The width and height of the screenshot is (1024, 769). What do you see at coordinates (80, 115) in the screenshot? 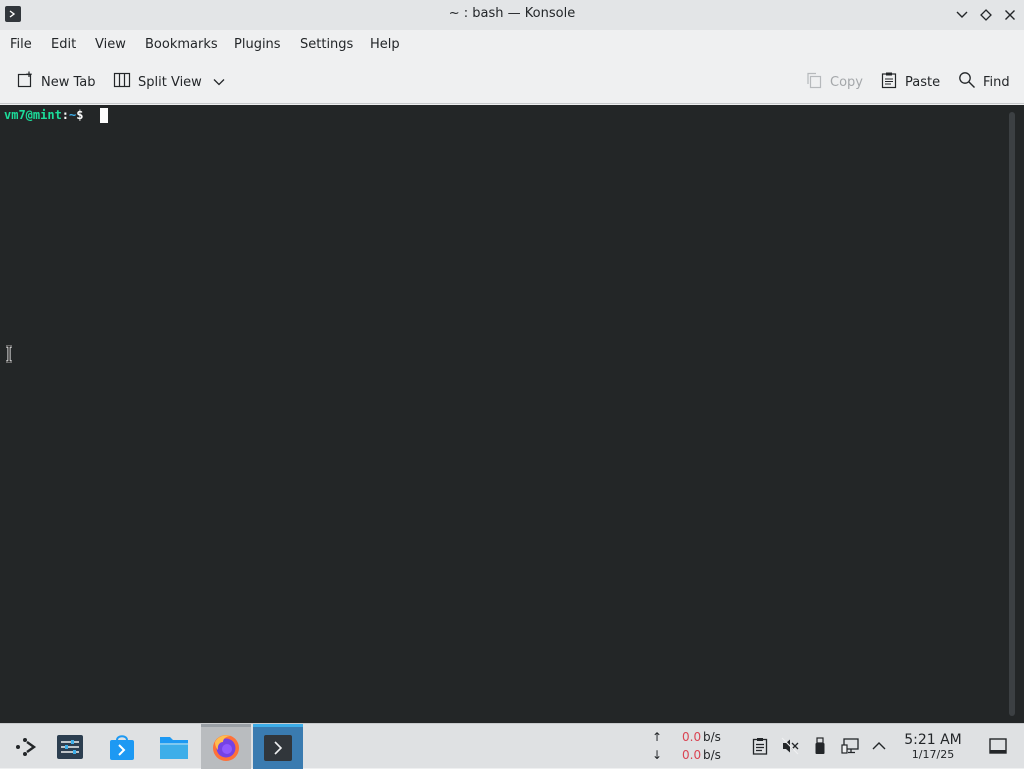
I see `prompt-dollar: $` at bounding box center [80, 115].